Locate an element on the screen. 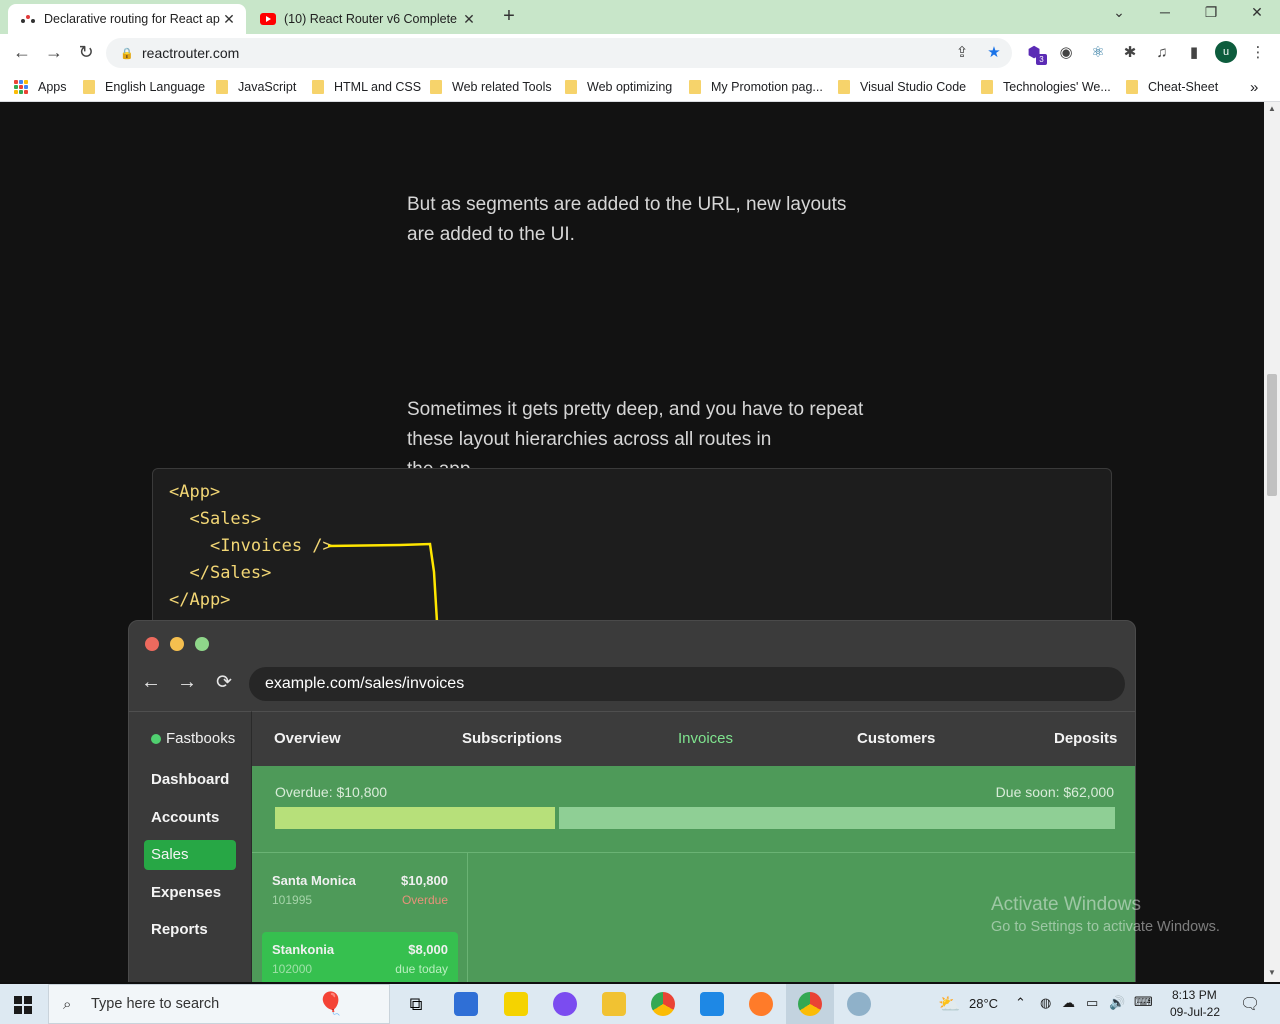  volume-icon: 🔊 is located at coordinates (1117, 1003).